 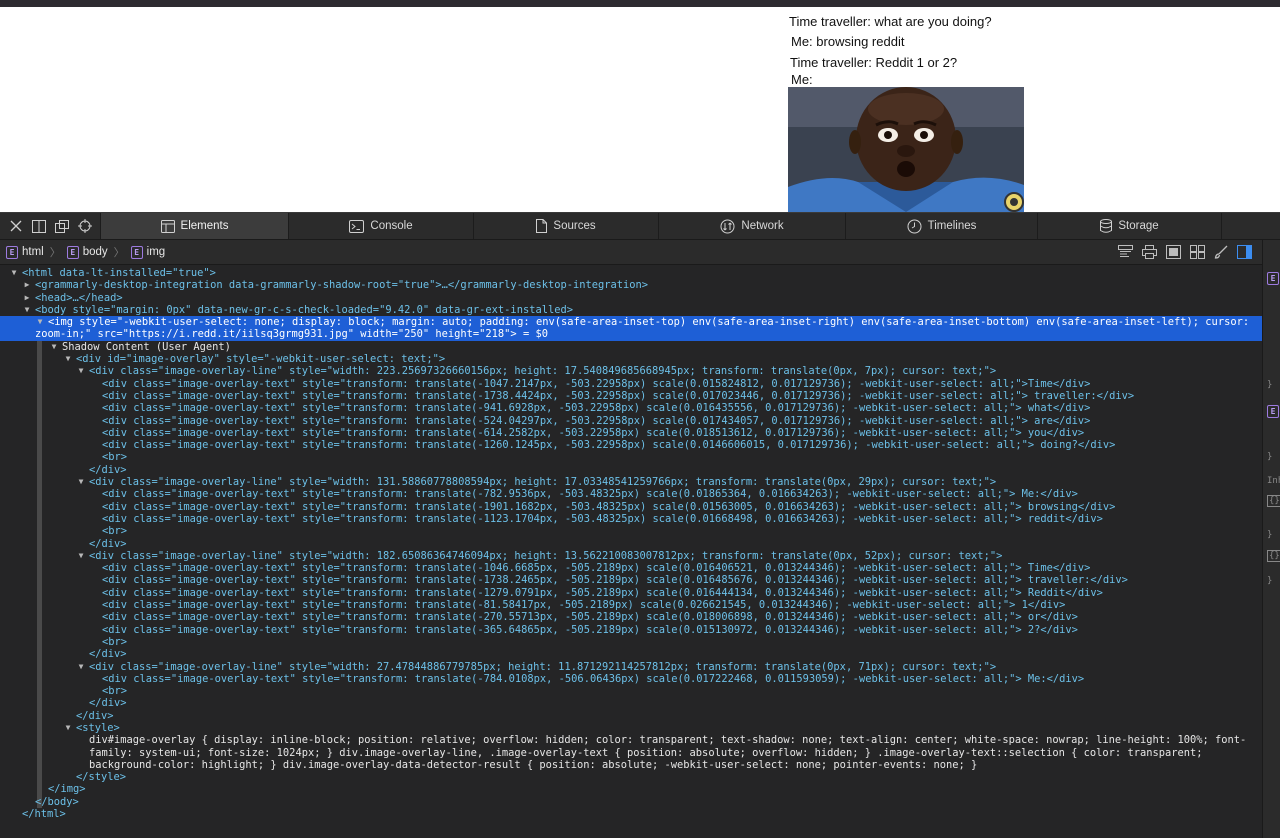 What do you see at coordinates (204, 226) in the screenshot?
I see `tab-elements-label: Elements` at bounding box center [204, 226].